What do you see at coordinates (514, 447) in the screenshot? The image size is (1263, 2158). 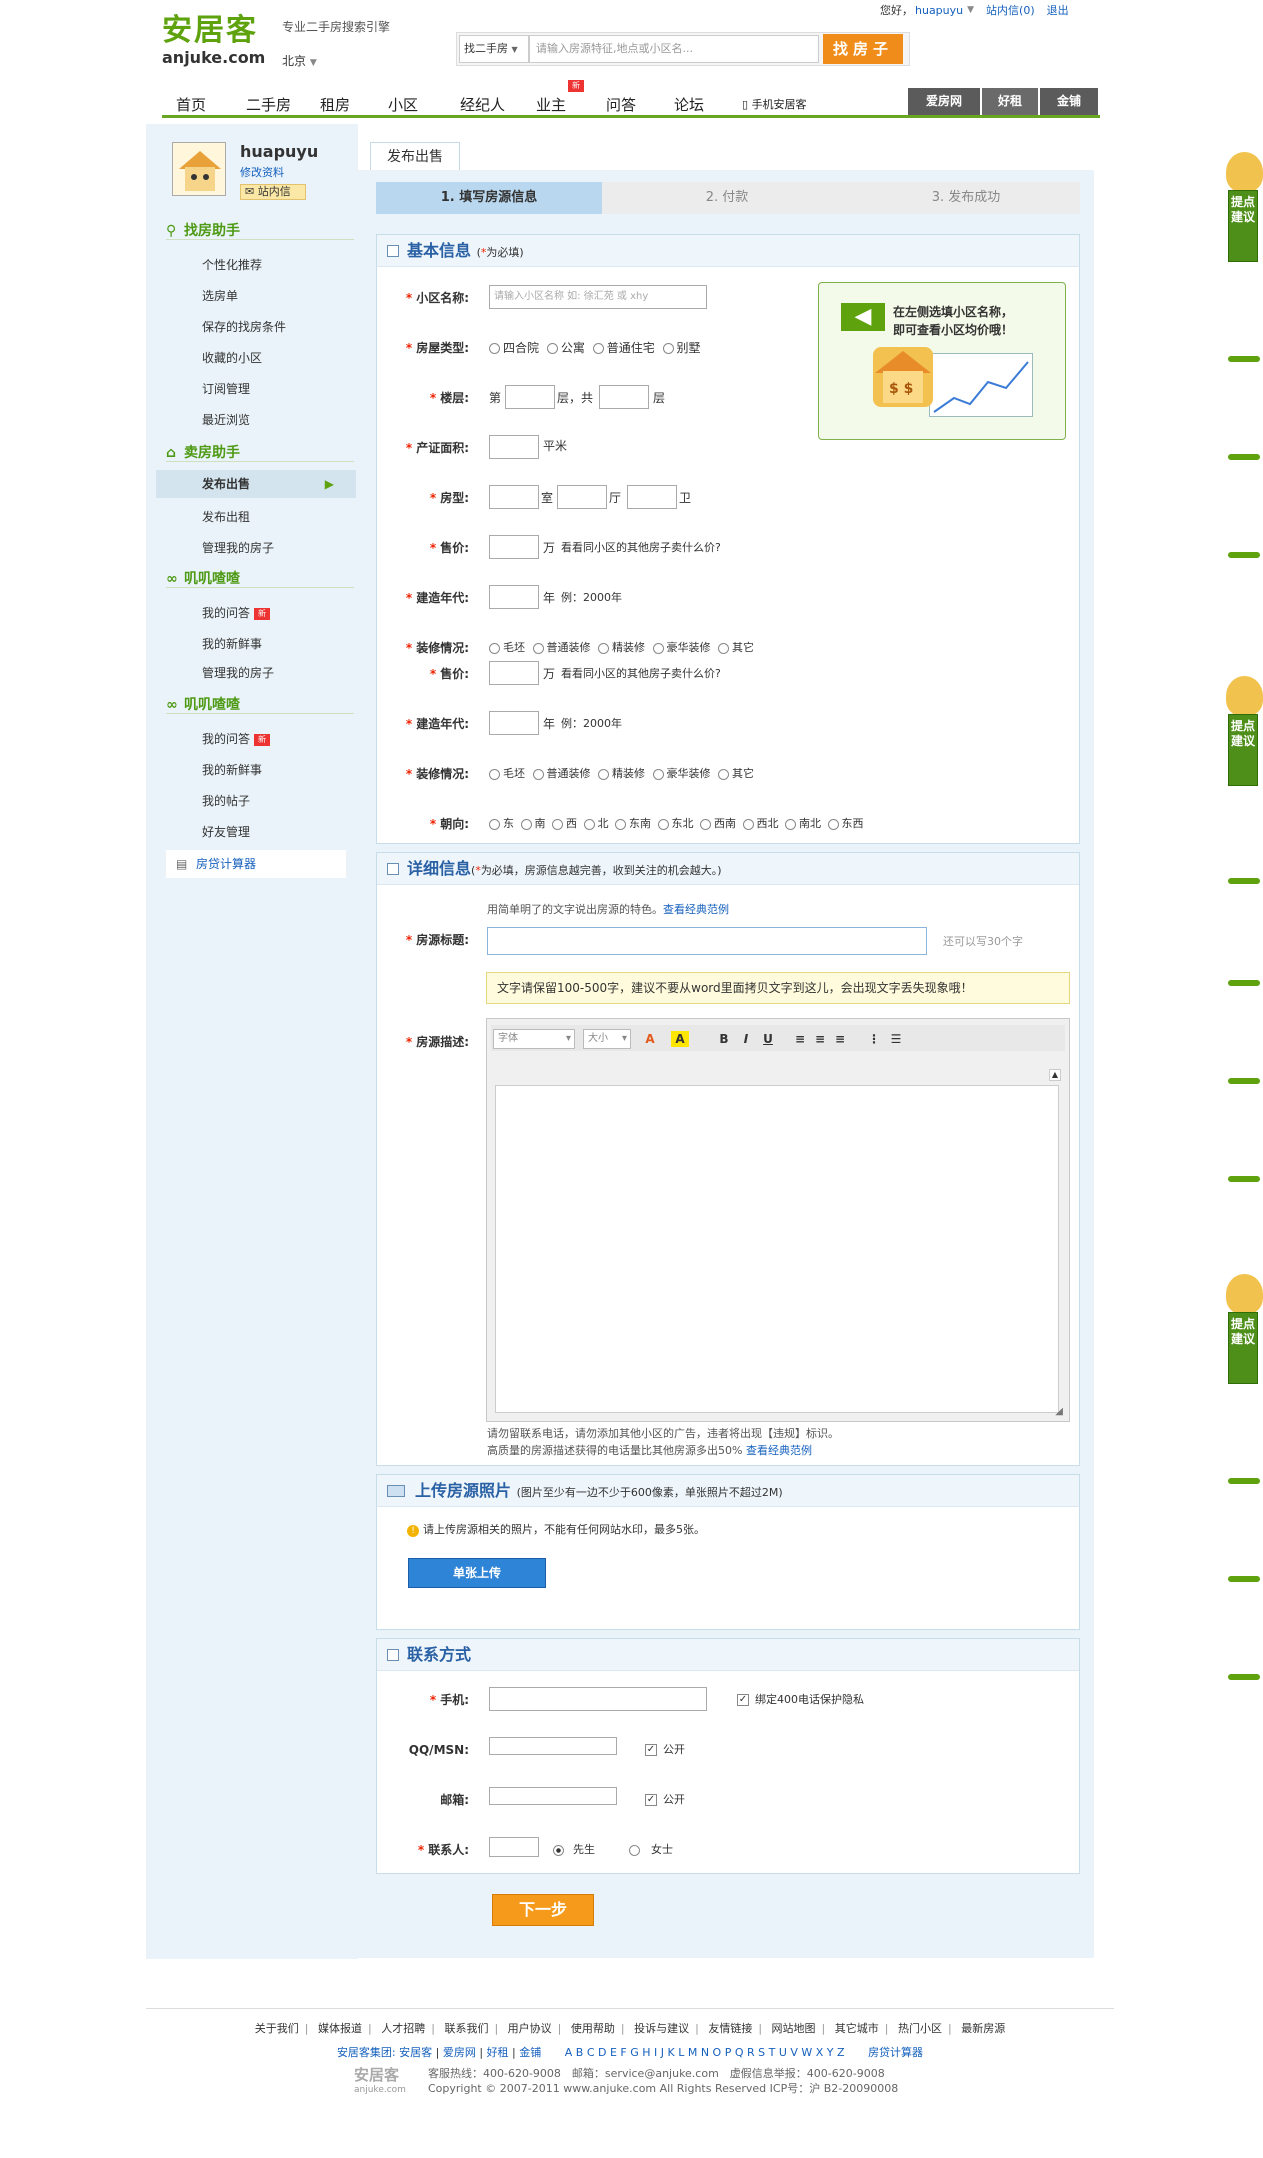 I see `area-input` at bounding box center [514, 447].